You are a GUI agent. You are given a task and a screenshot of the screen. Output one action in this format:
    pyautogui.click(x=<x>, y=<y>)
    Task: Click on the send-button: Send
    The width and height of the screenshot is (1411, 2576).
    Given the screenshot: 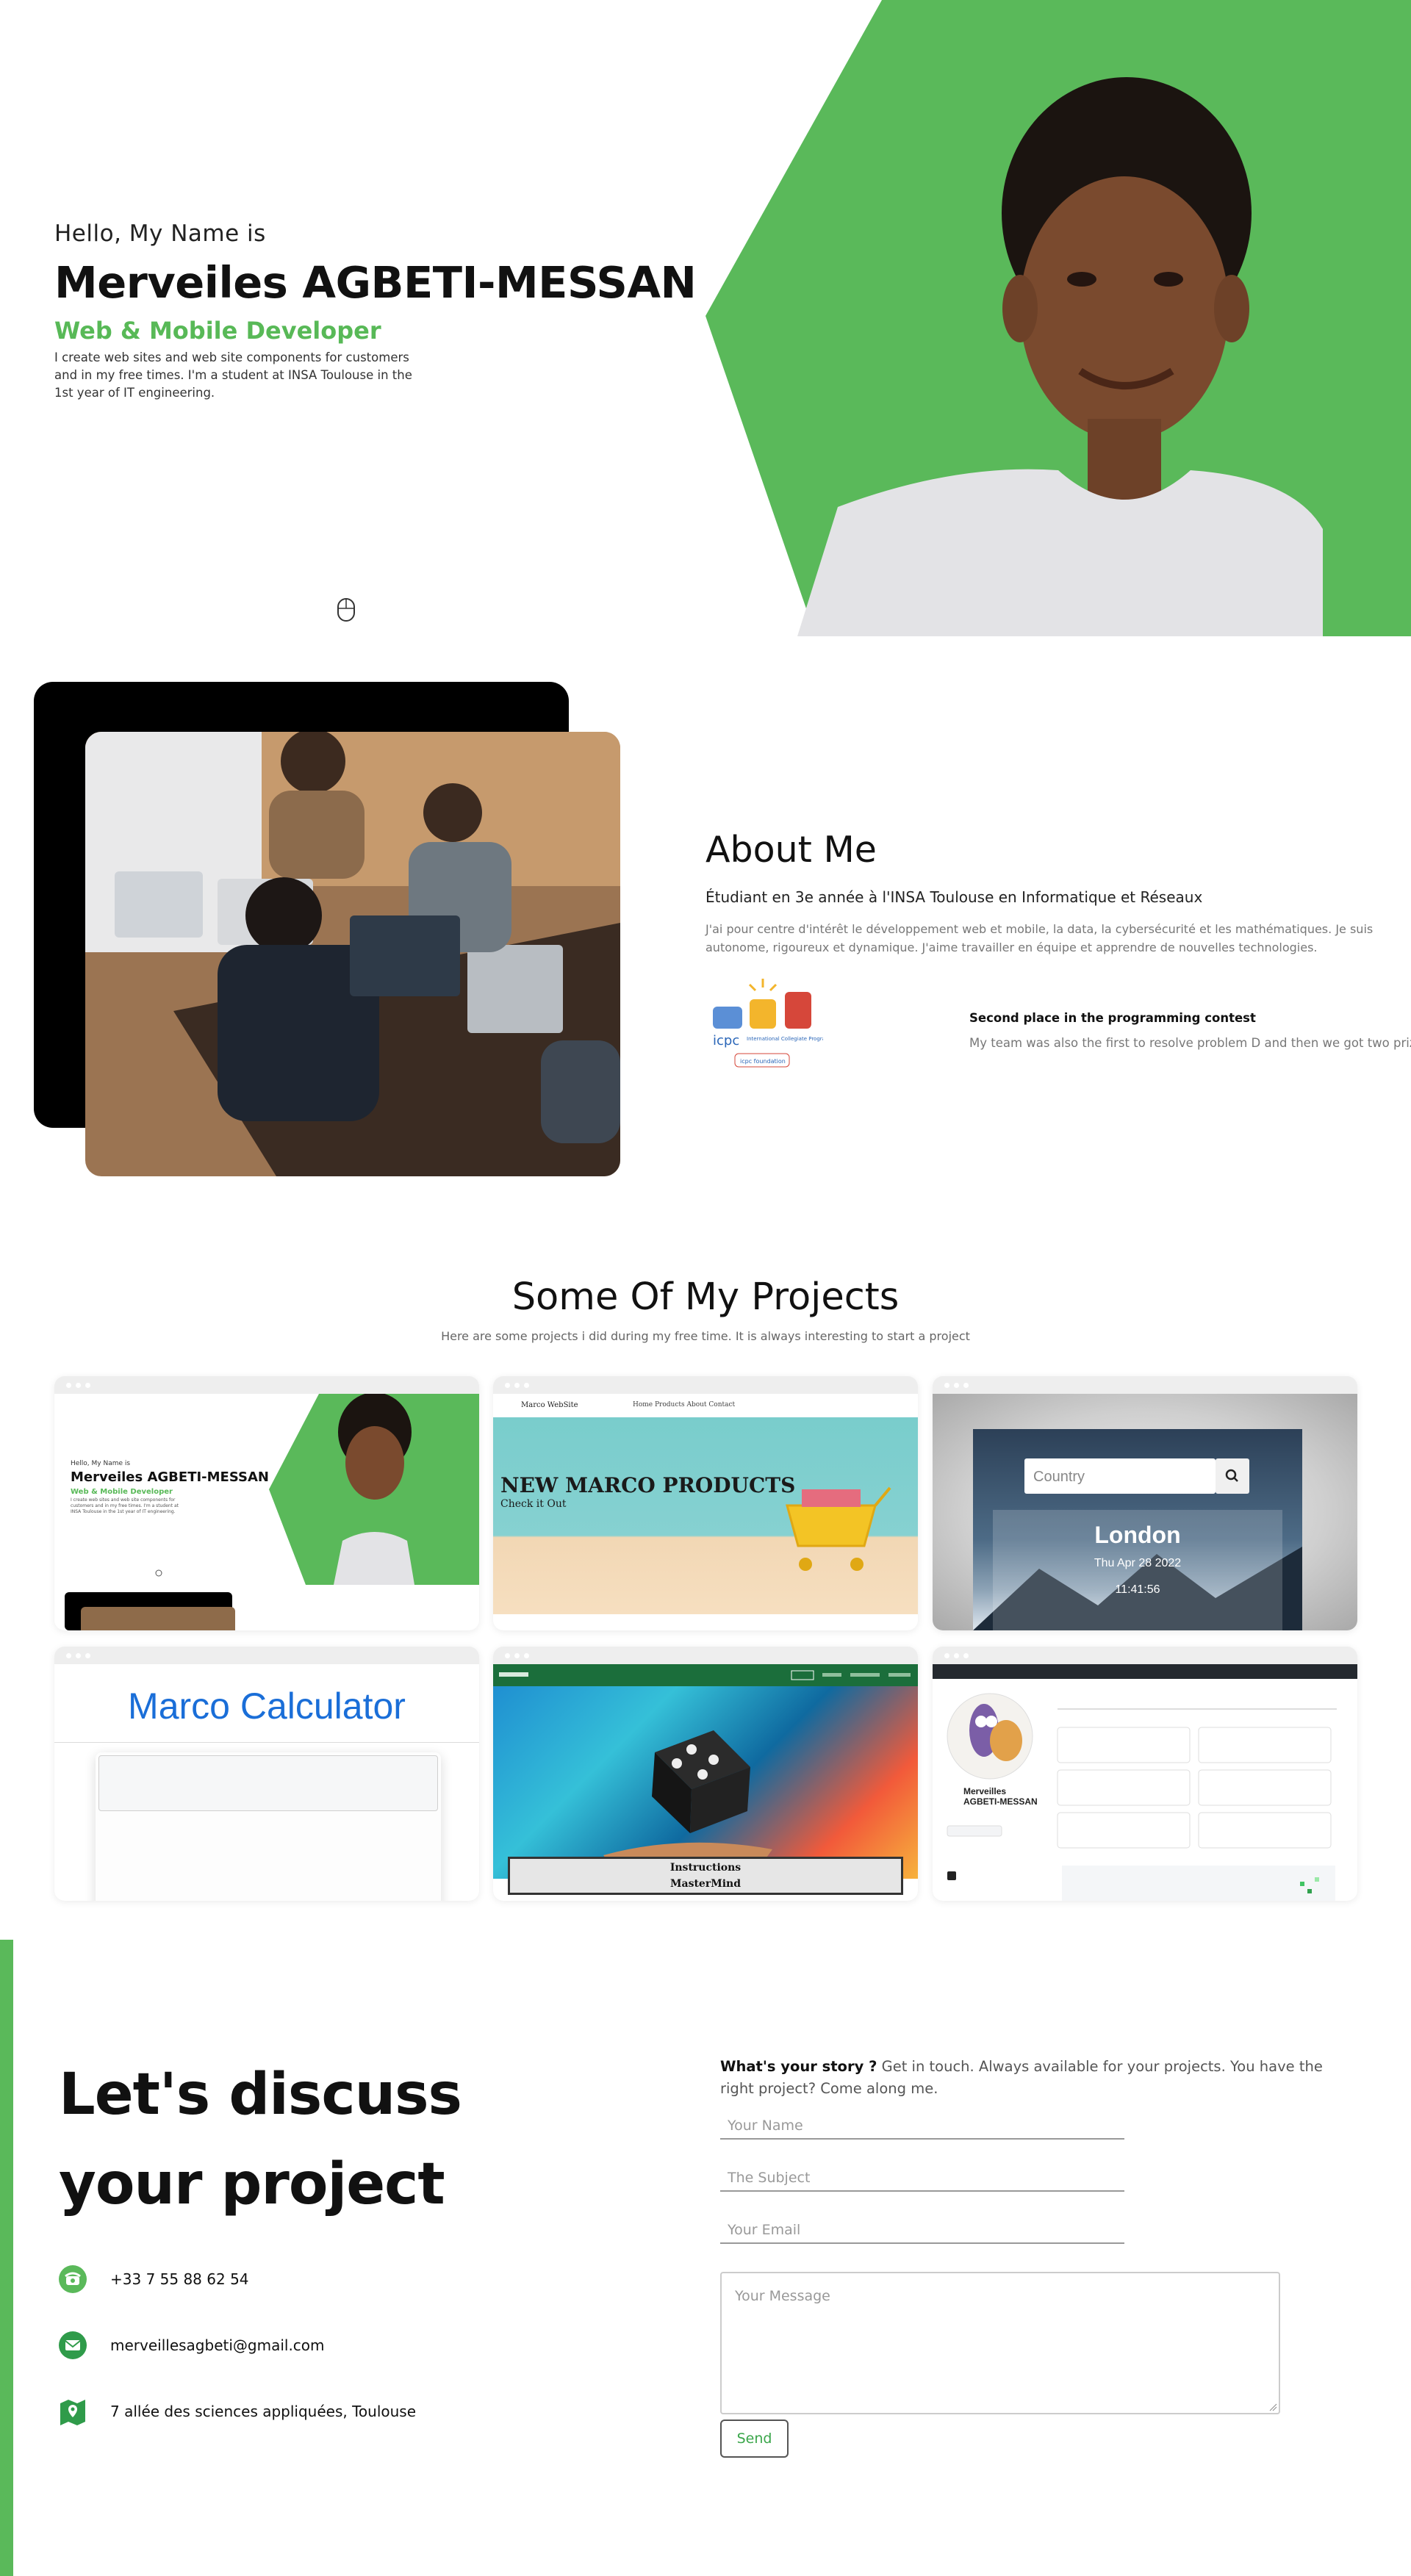 What is the action you would take?
    pyautogui.click(x=754, y=2439)
    